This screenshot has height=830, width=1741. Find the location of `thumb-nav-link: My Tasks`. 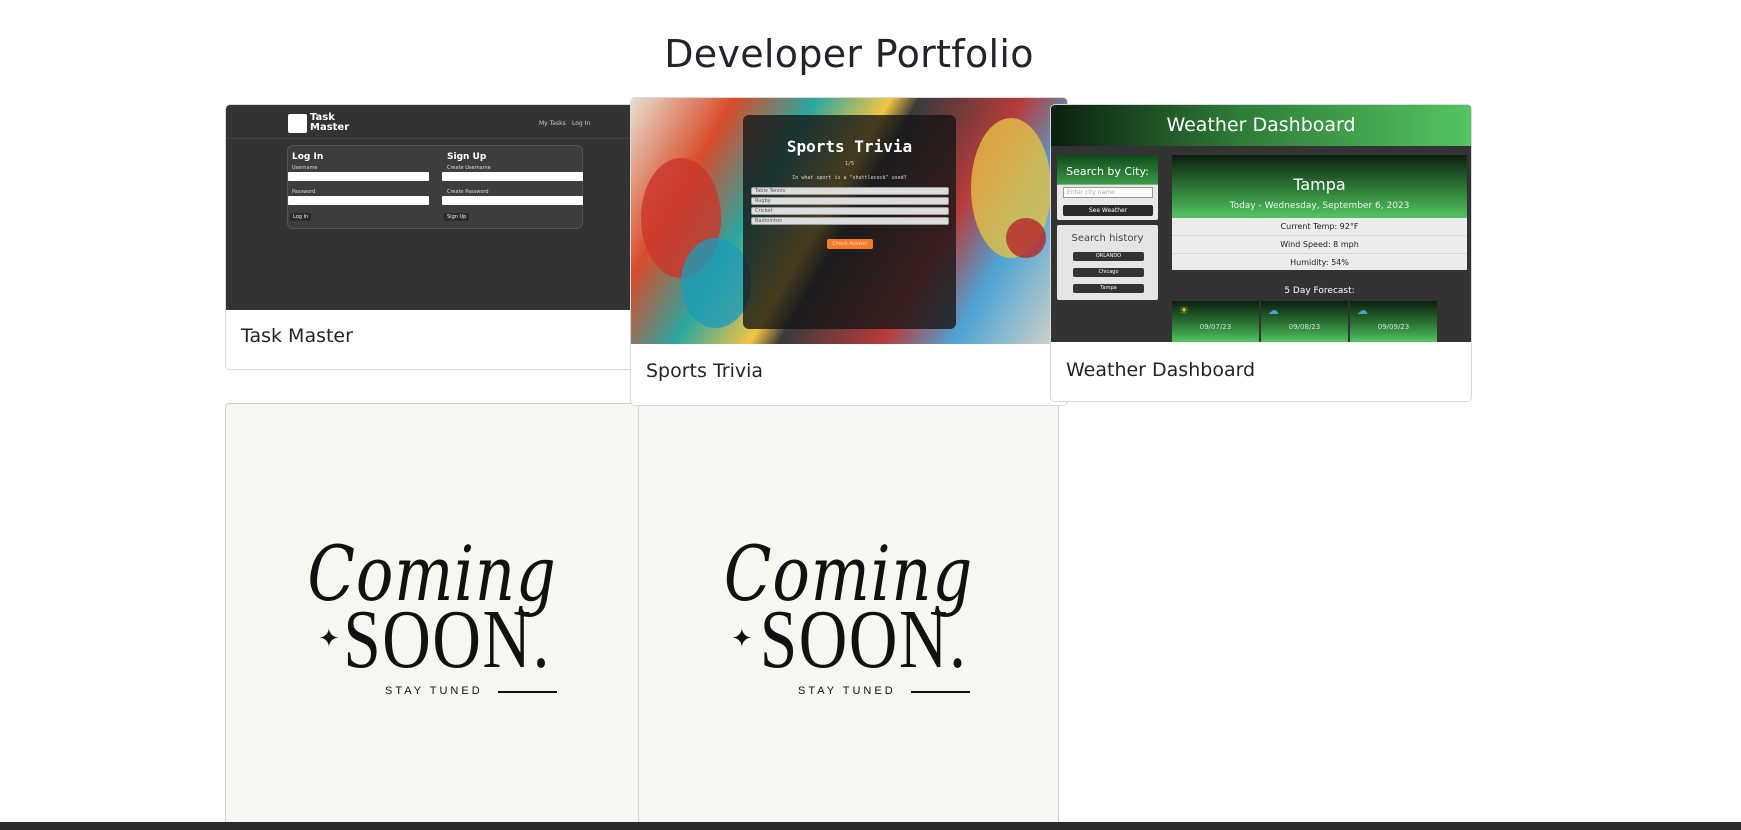

thumb-nav-link: My Tasks is located at coordinates (552, 123).